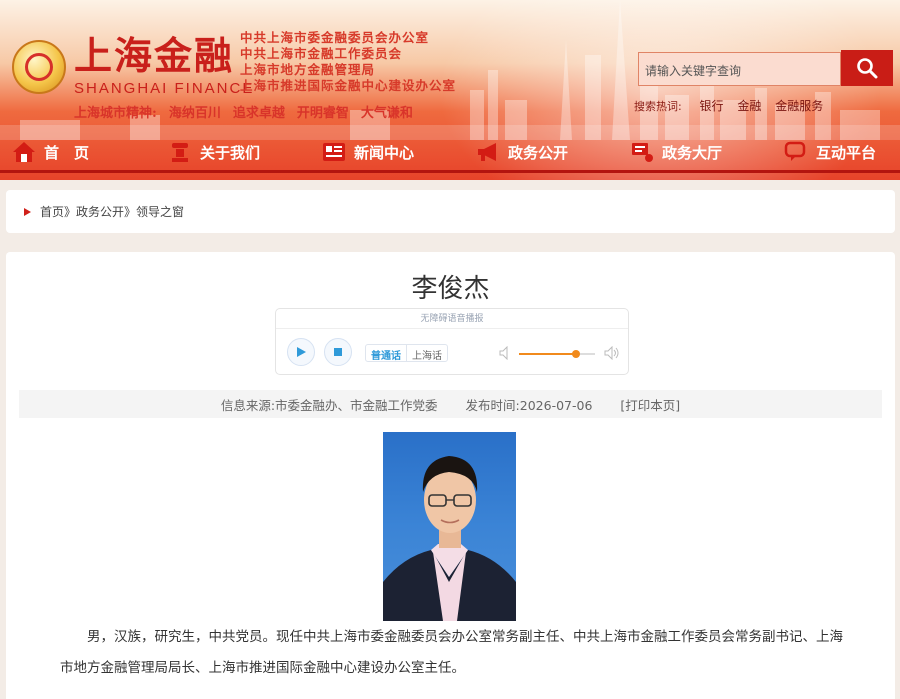  What do you see at coordinates (384, 152) in the screenshot?
I see `nav-label: 新闻中心` at bounding box center [384, 152].